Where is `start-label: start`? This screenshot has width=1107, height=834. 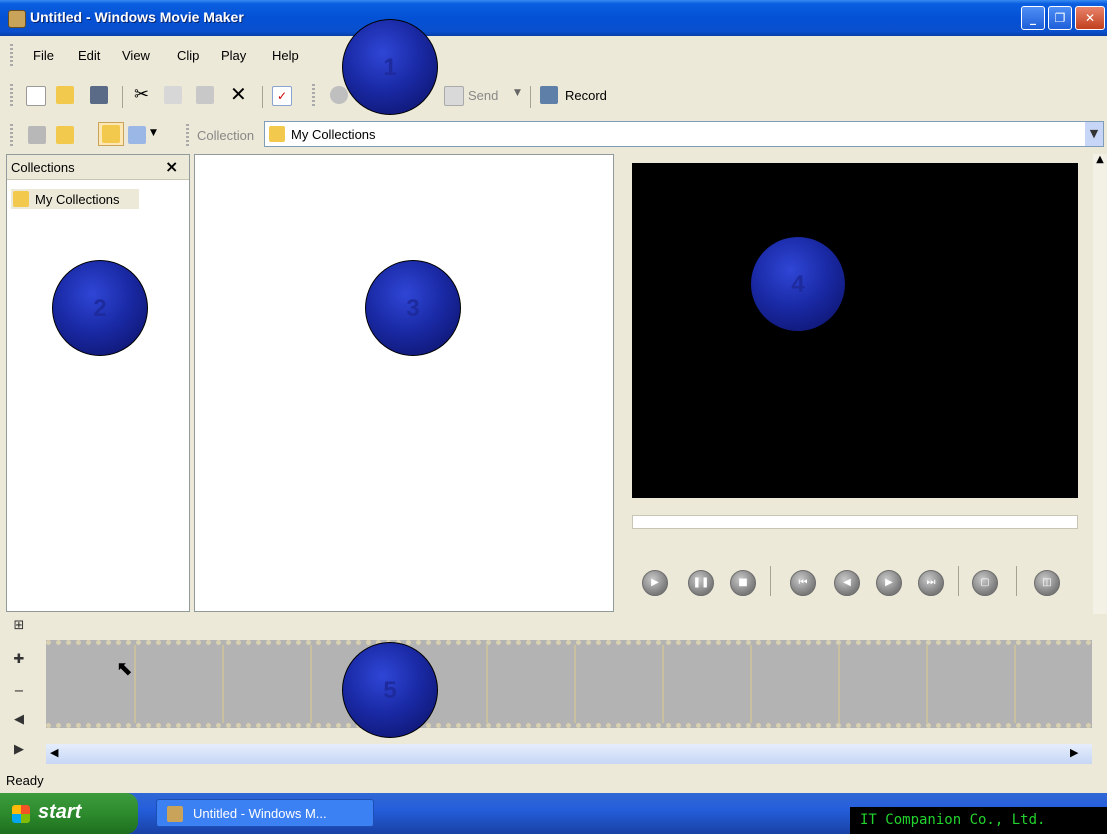
start-label: start is located at coordinates (60, 812).